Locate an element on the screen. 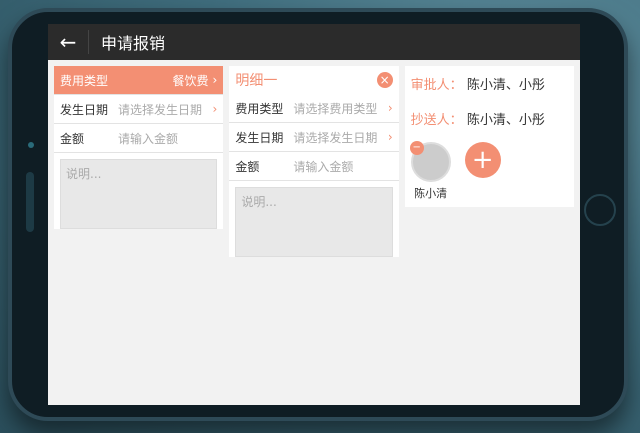  add-person-button: + is located at coordinates (482, 160).